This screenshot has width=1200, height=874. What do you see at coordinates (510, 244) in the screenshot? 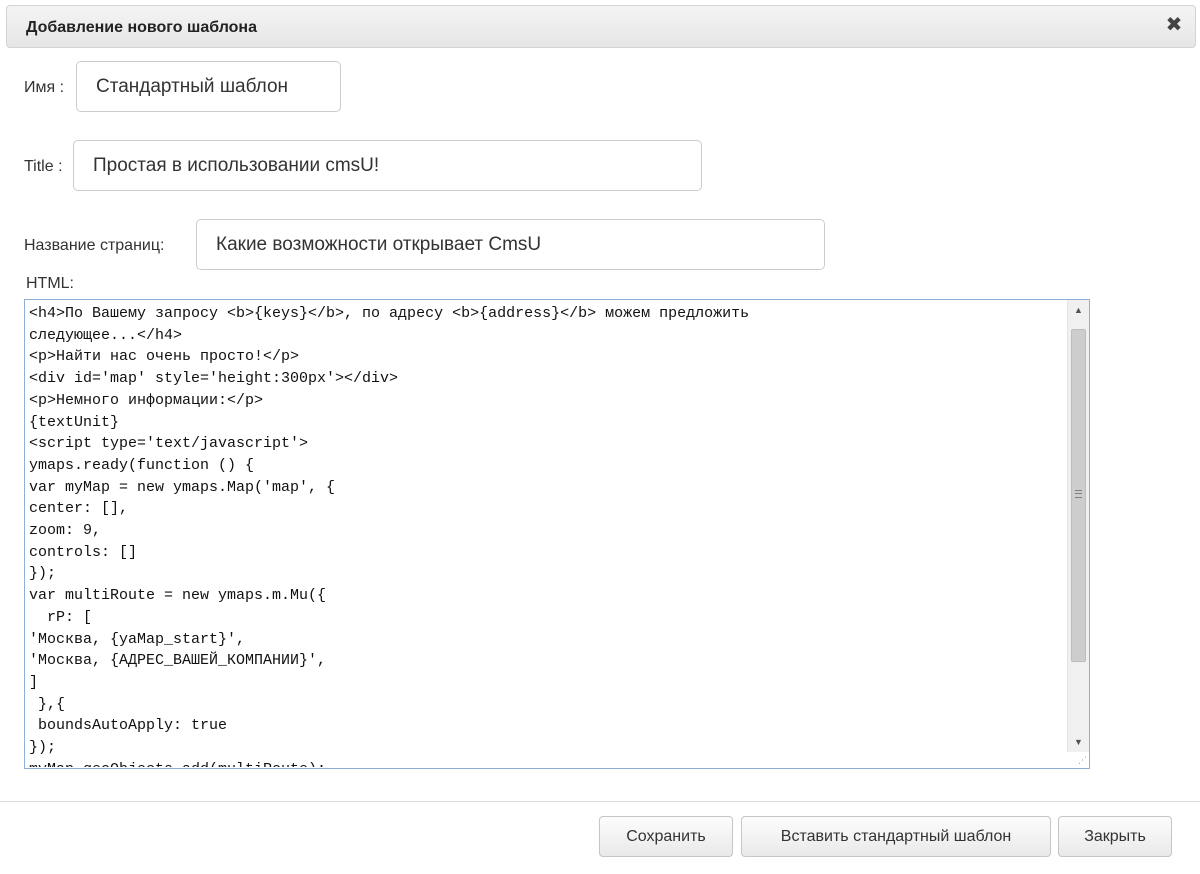
I see `page-name-input` at bounding box center [510, 244].